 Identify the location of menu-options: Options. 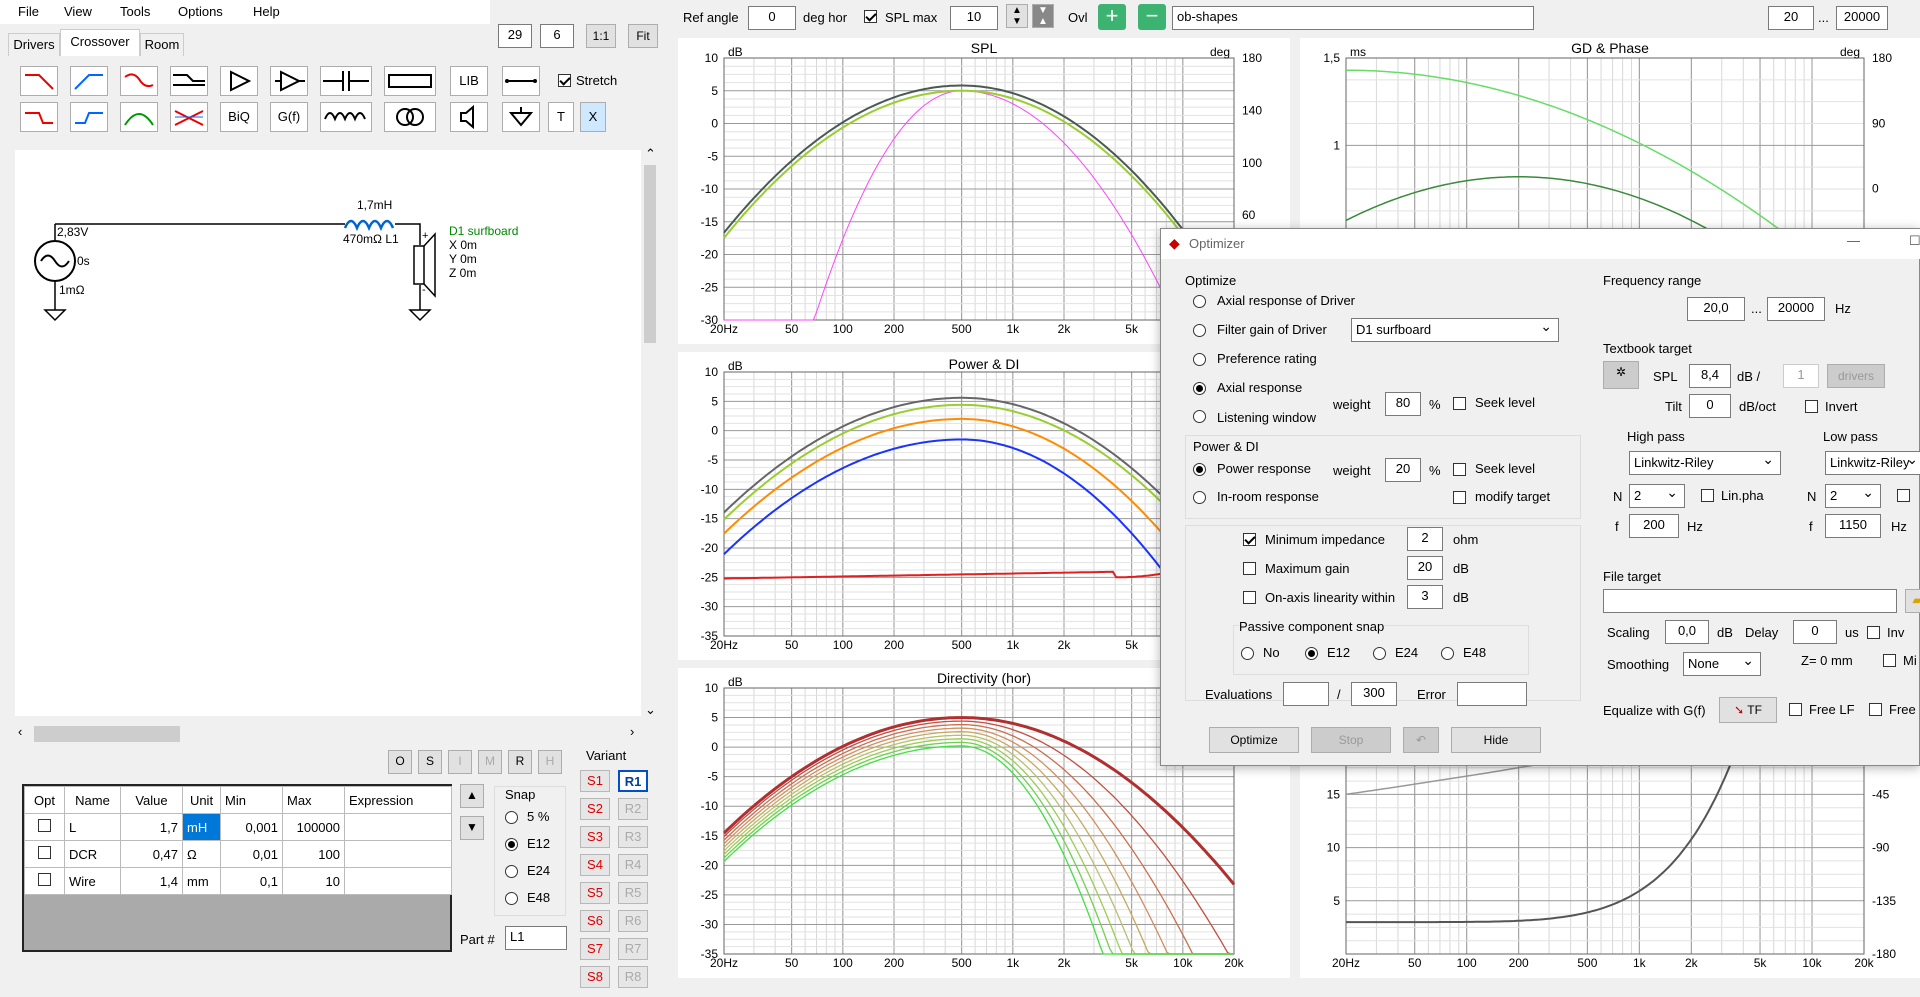
(200, 11).